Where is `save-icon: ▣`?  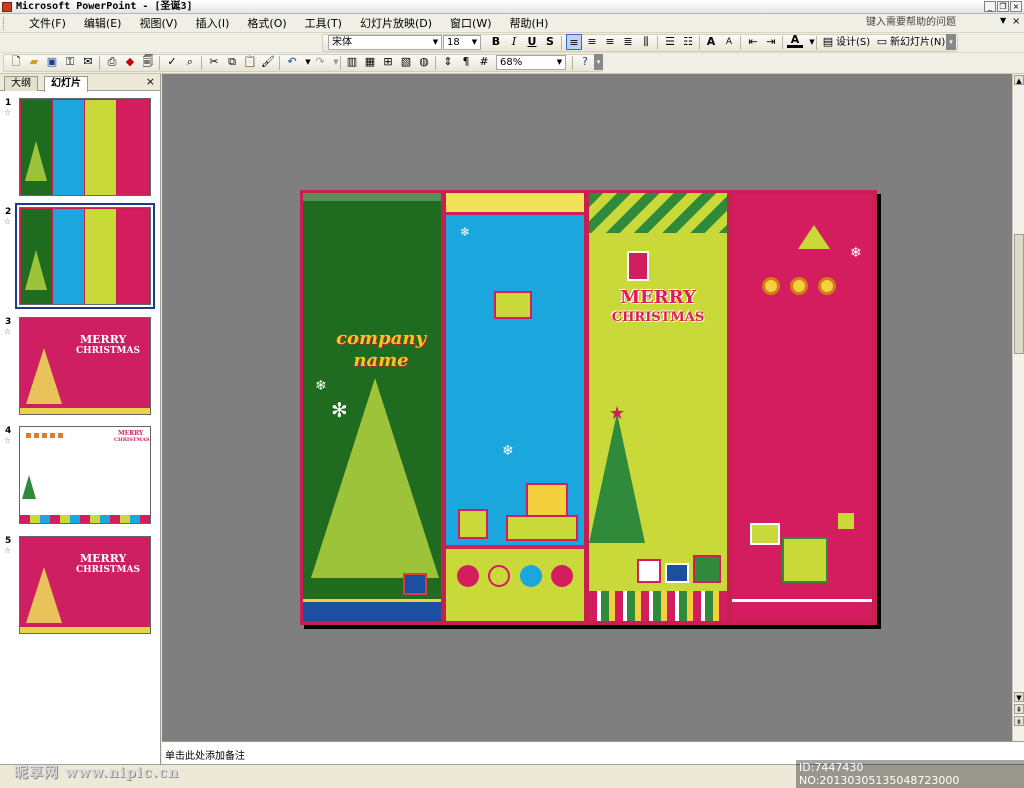
save-icon: ▣ is located at coordinates (52, 62).